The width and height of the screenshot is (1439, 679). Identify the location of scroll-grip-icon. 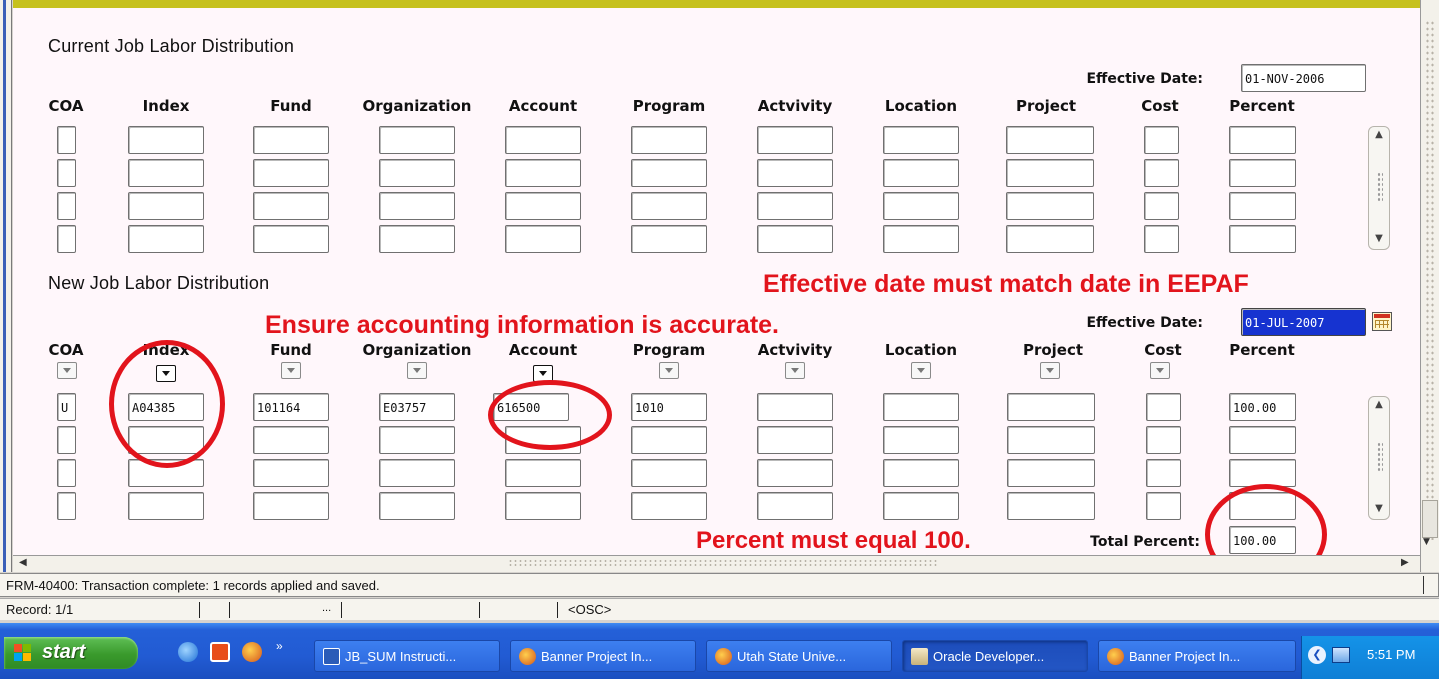
(1380, 187).